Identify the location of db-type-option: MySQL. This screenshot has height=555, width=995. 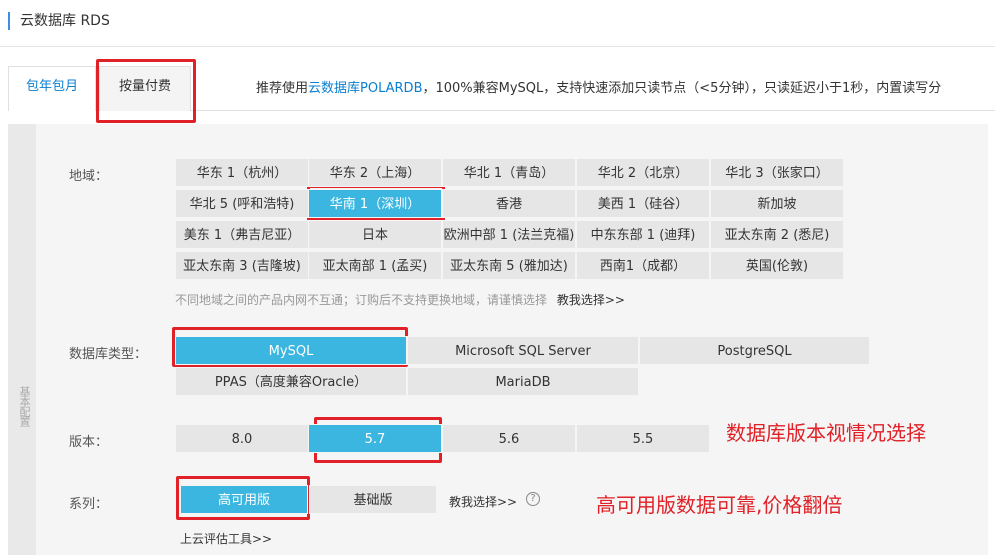
(291, 350).